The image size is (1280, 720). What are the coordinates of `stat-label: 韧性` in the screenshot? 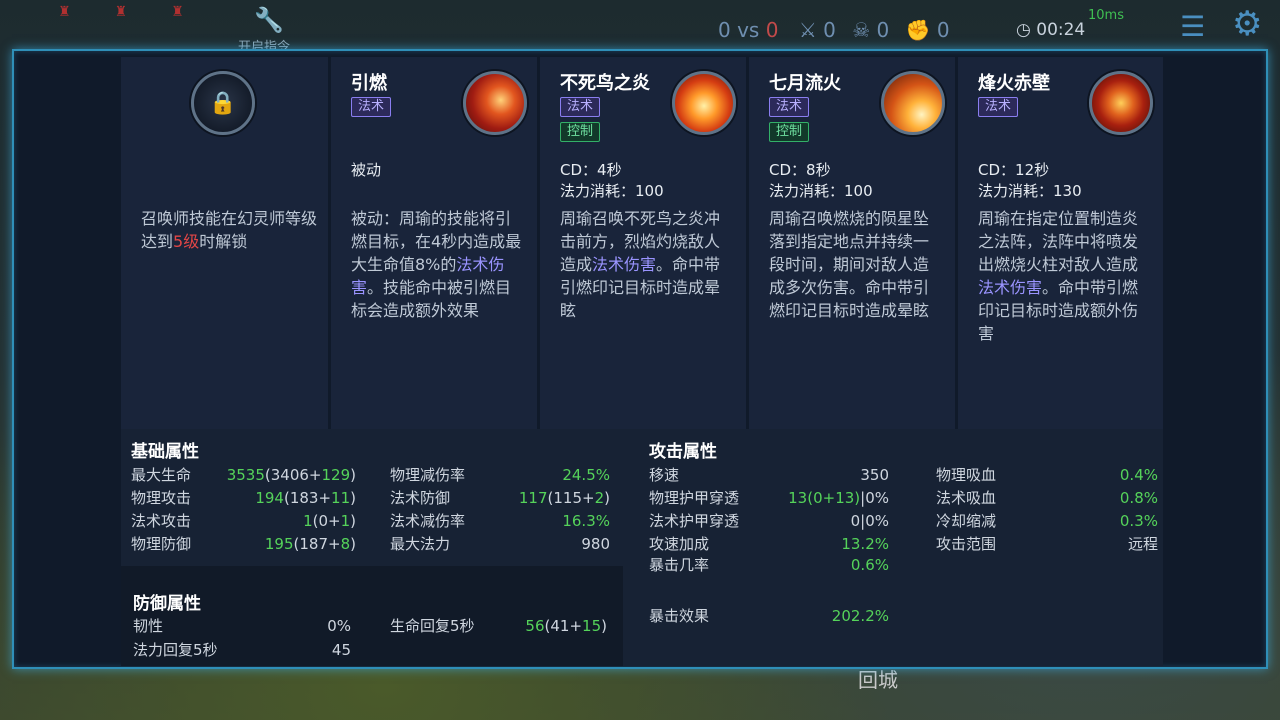 It's located at (148, 626).